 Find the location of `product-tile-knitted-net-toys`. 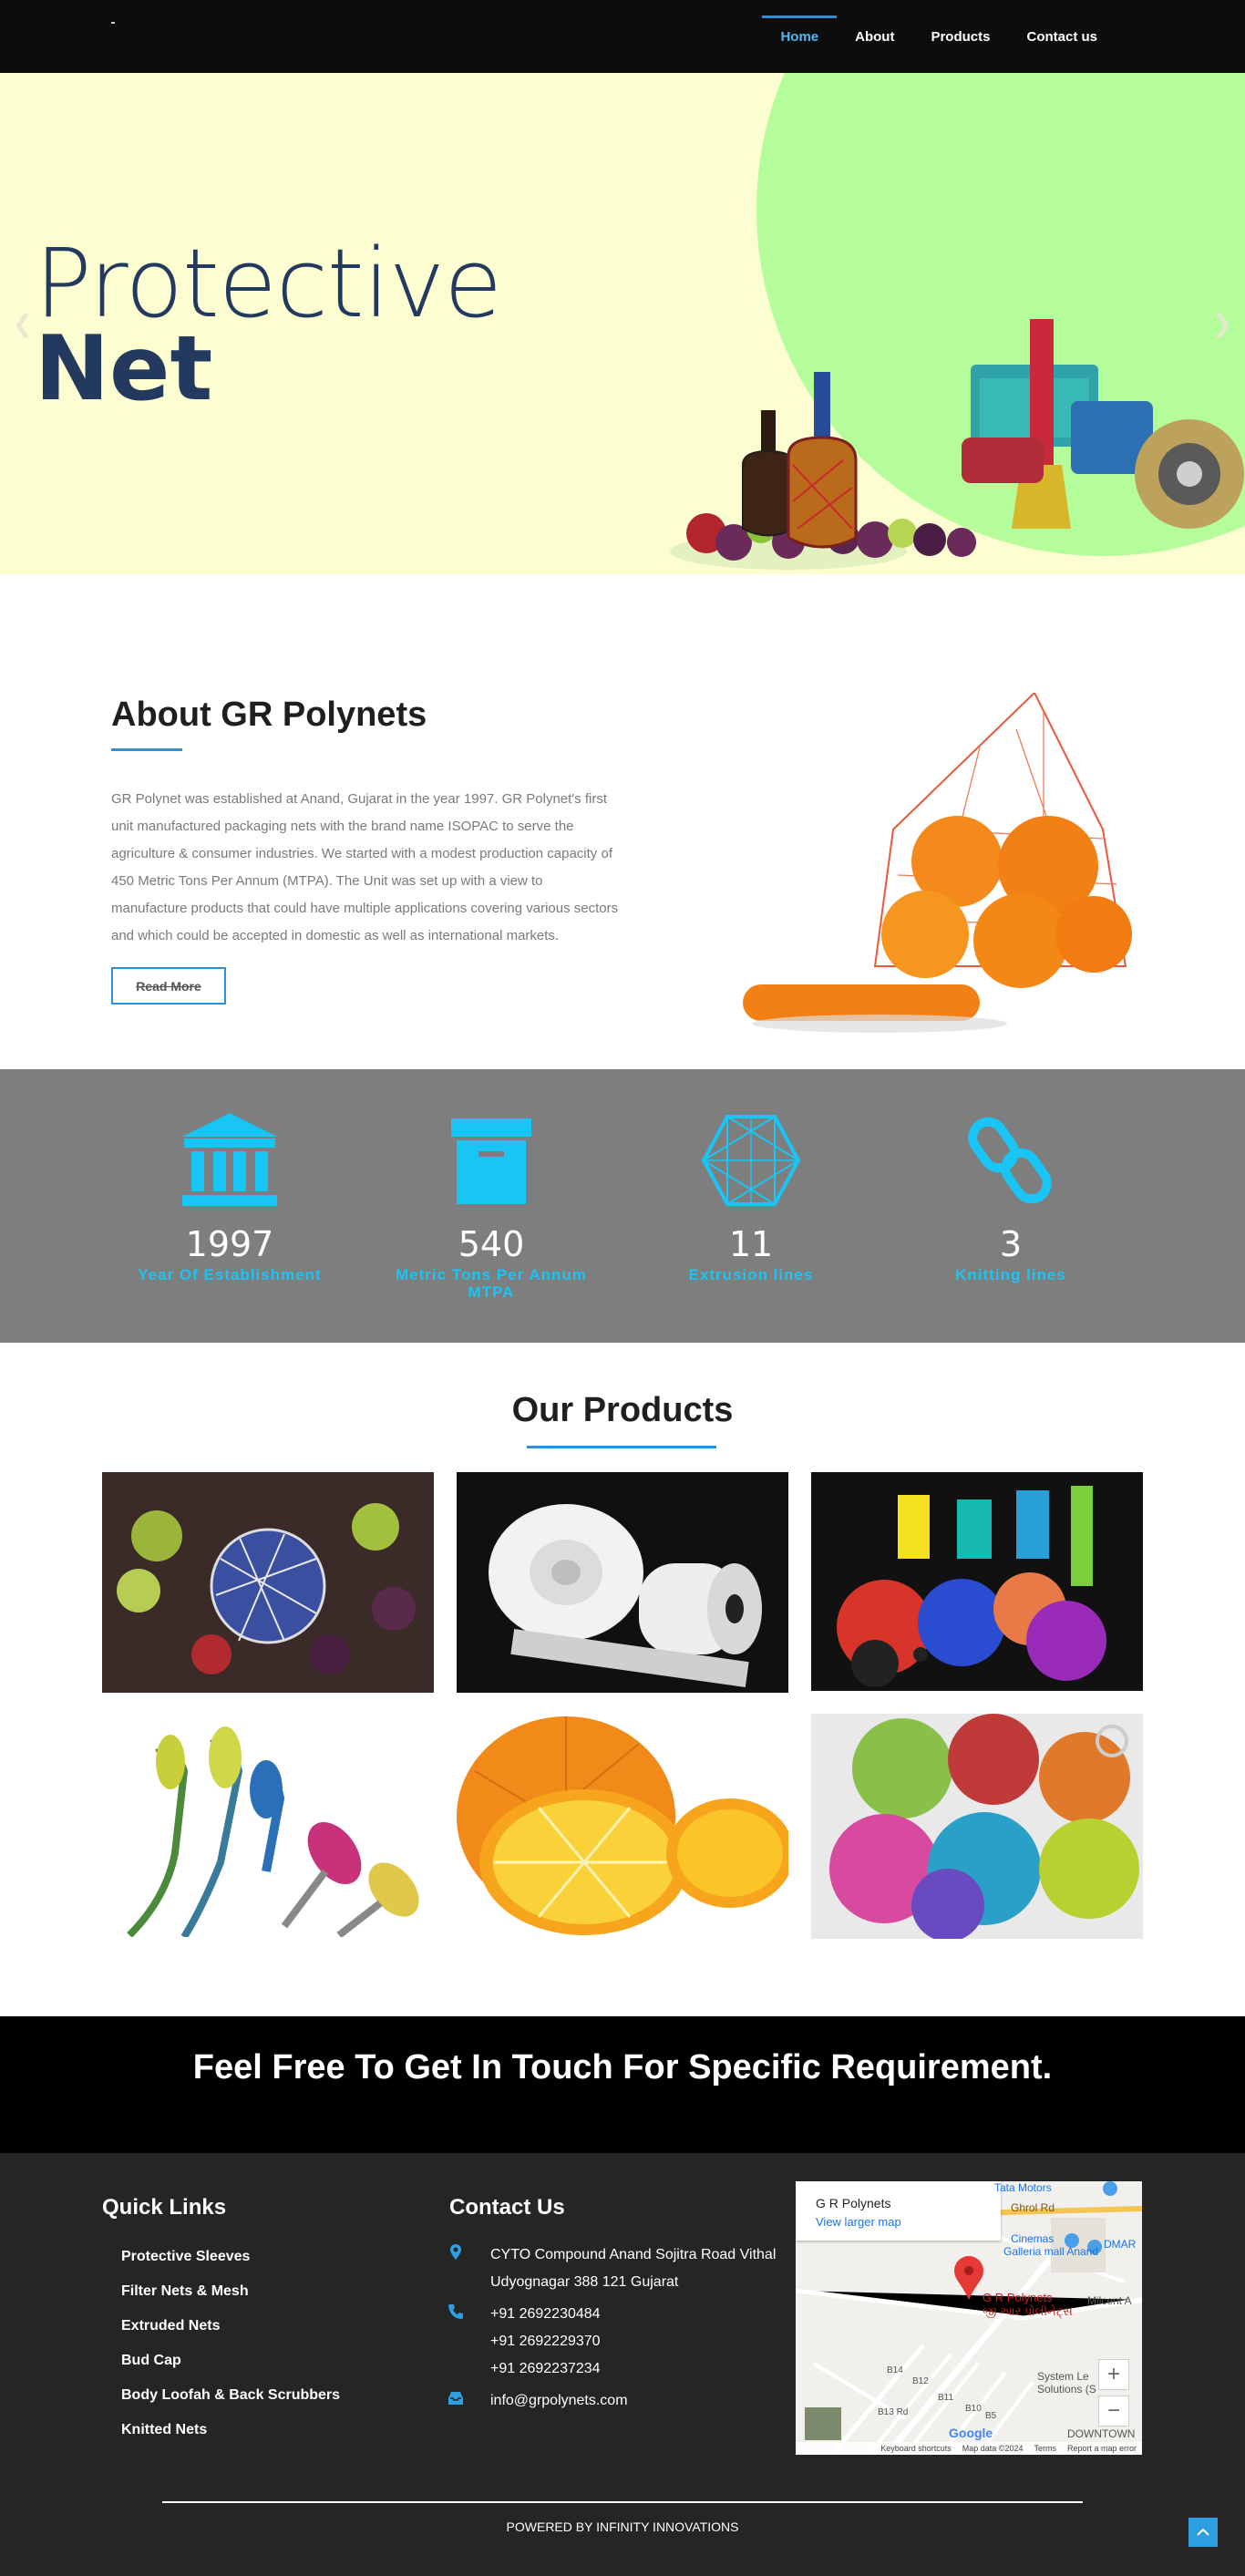

product-tile-knitted-net-toys is located at coordinates (977, 1581).